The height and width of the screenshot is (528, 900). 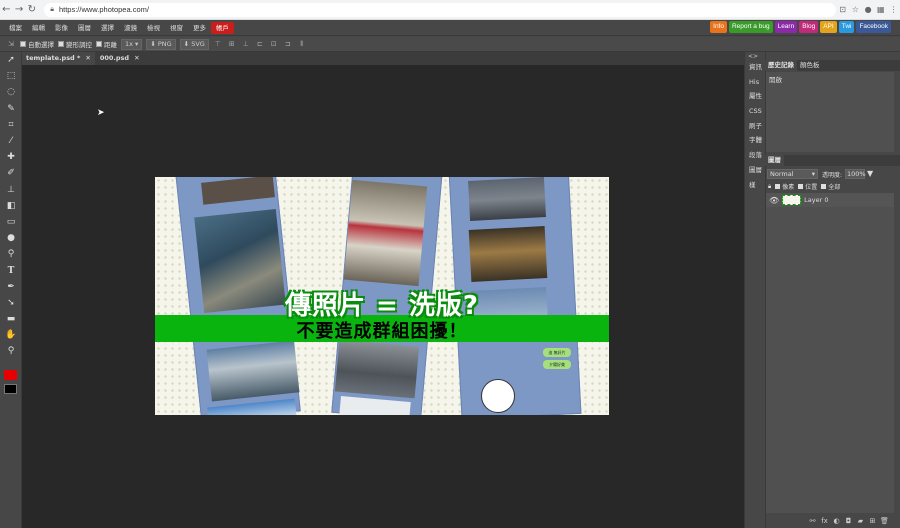 What do you see at coordinates (754, 96) in the screenshot?
I see `panel-properties: 屬性` at bounding box center [754, 96].